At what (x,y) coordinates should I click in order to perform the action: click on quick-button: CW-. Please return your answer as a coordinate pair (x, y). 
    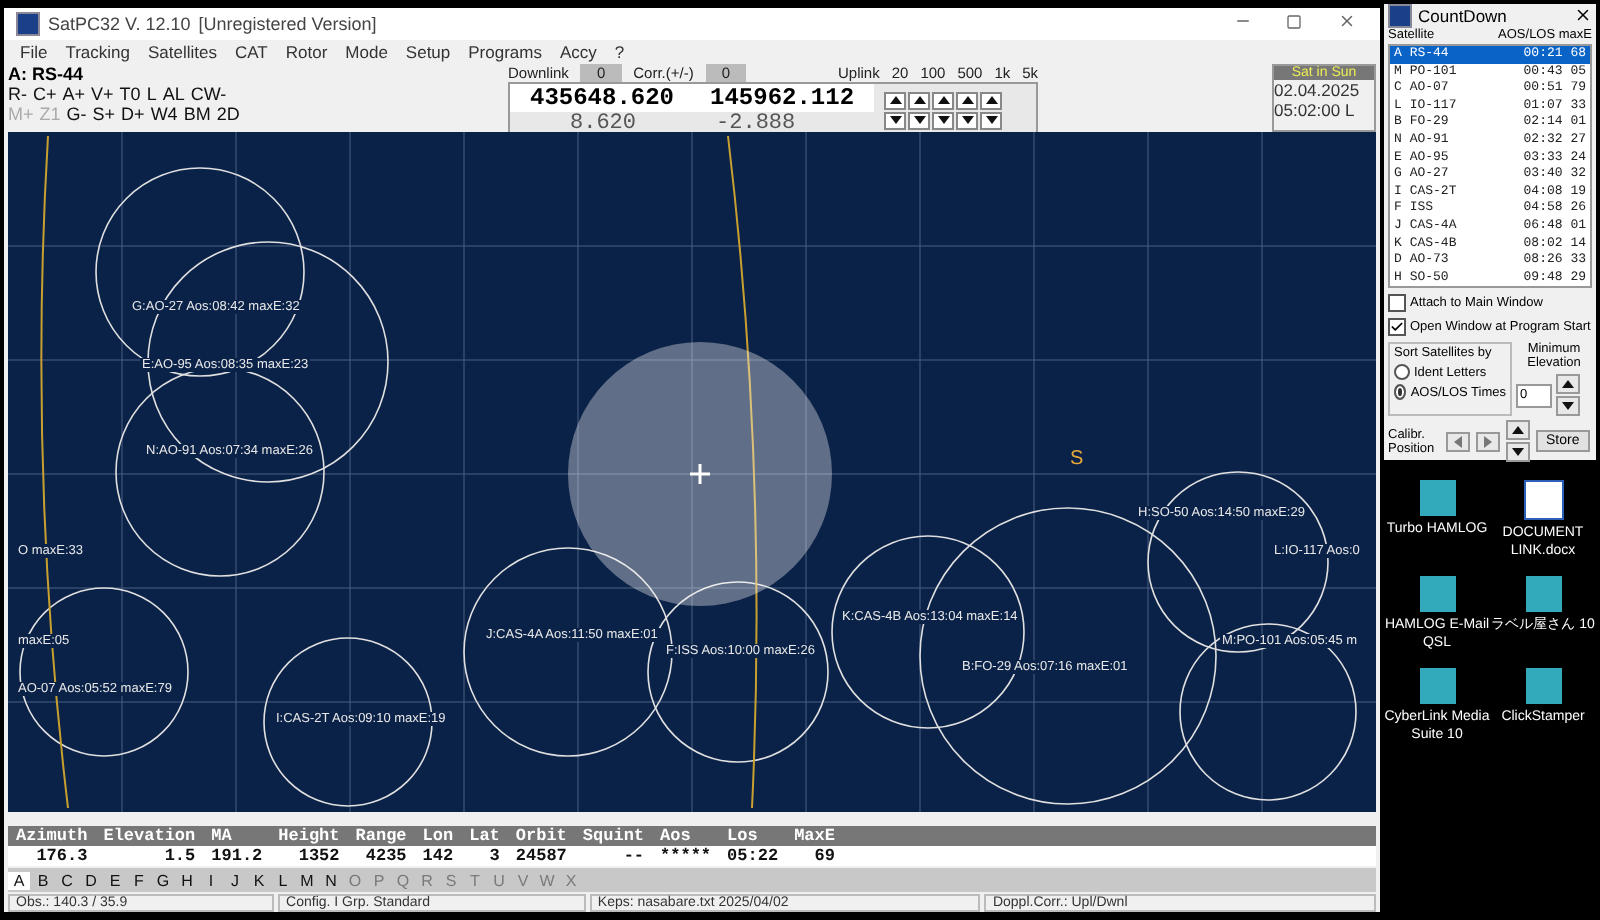
    Looking at the image, I should click on (208, 94).